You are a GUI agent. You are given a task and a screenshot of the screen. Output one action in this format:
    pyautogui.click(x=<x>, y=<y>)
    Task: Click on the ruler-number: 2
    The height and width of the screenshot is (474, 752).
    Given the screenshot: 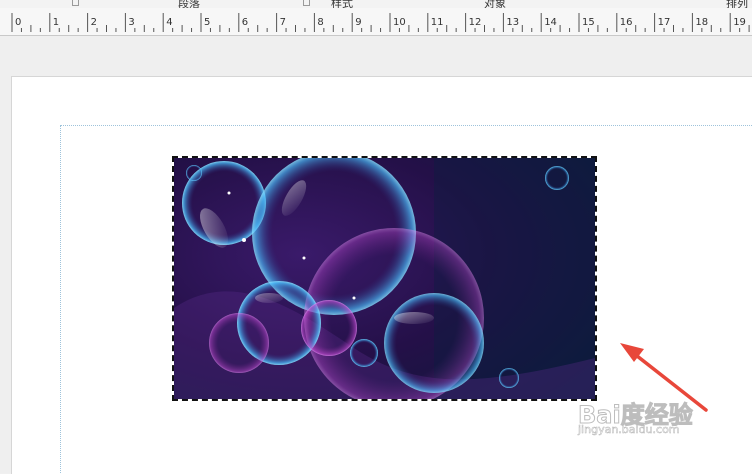 What is the action you would take?
    pyautogui.click(x=94, y=22)
    